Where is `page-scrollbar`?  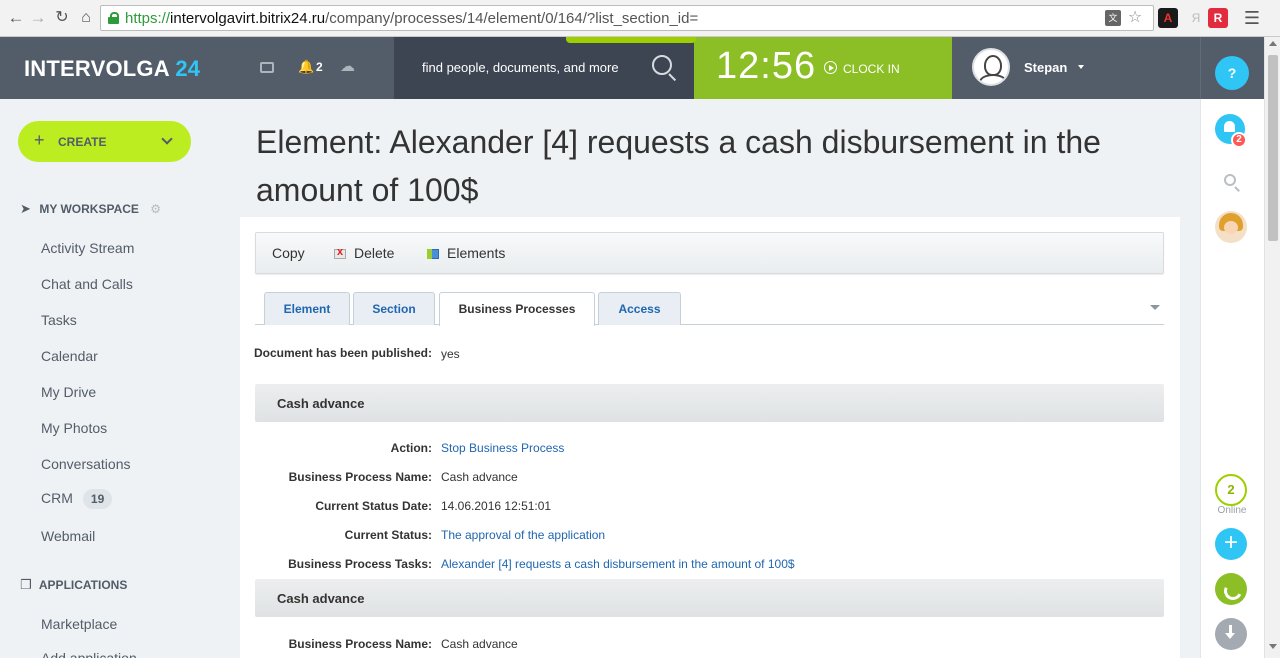 page-scrollbar is located at coordinates (1272, 347).